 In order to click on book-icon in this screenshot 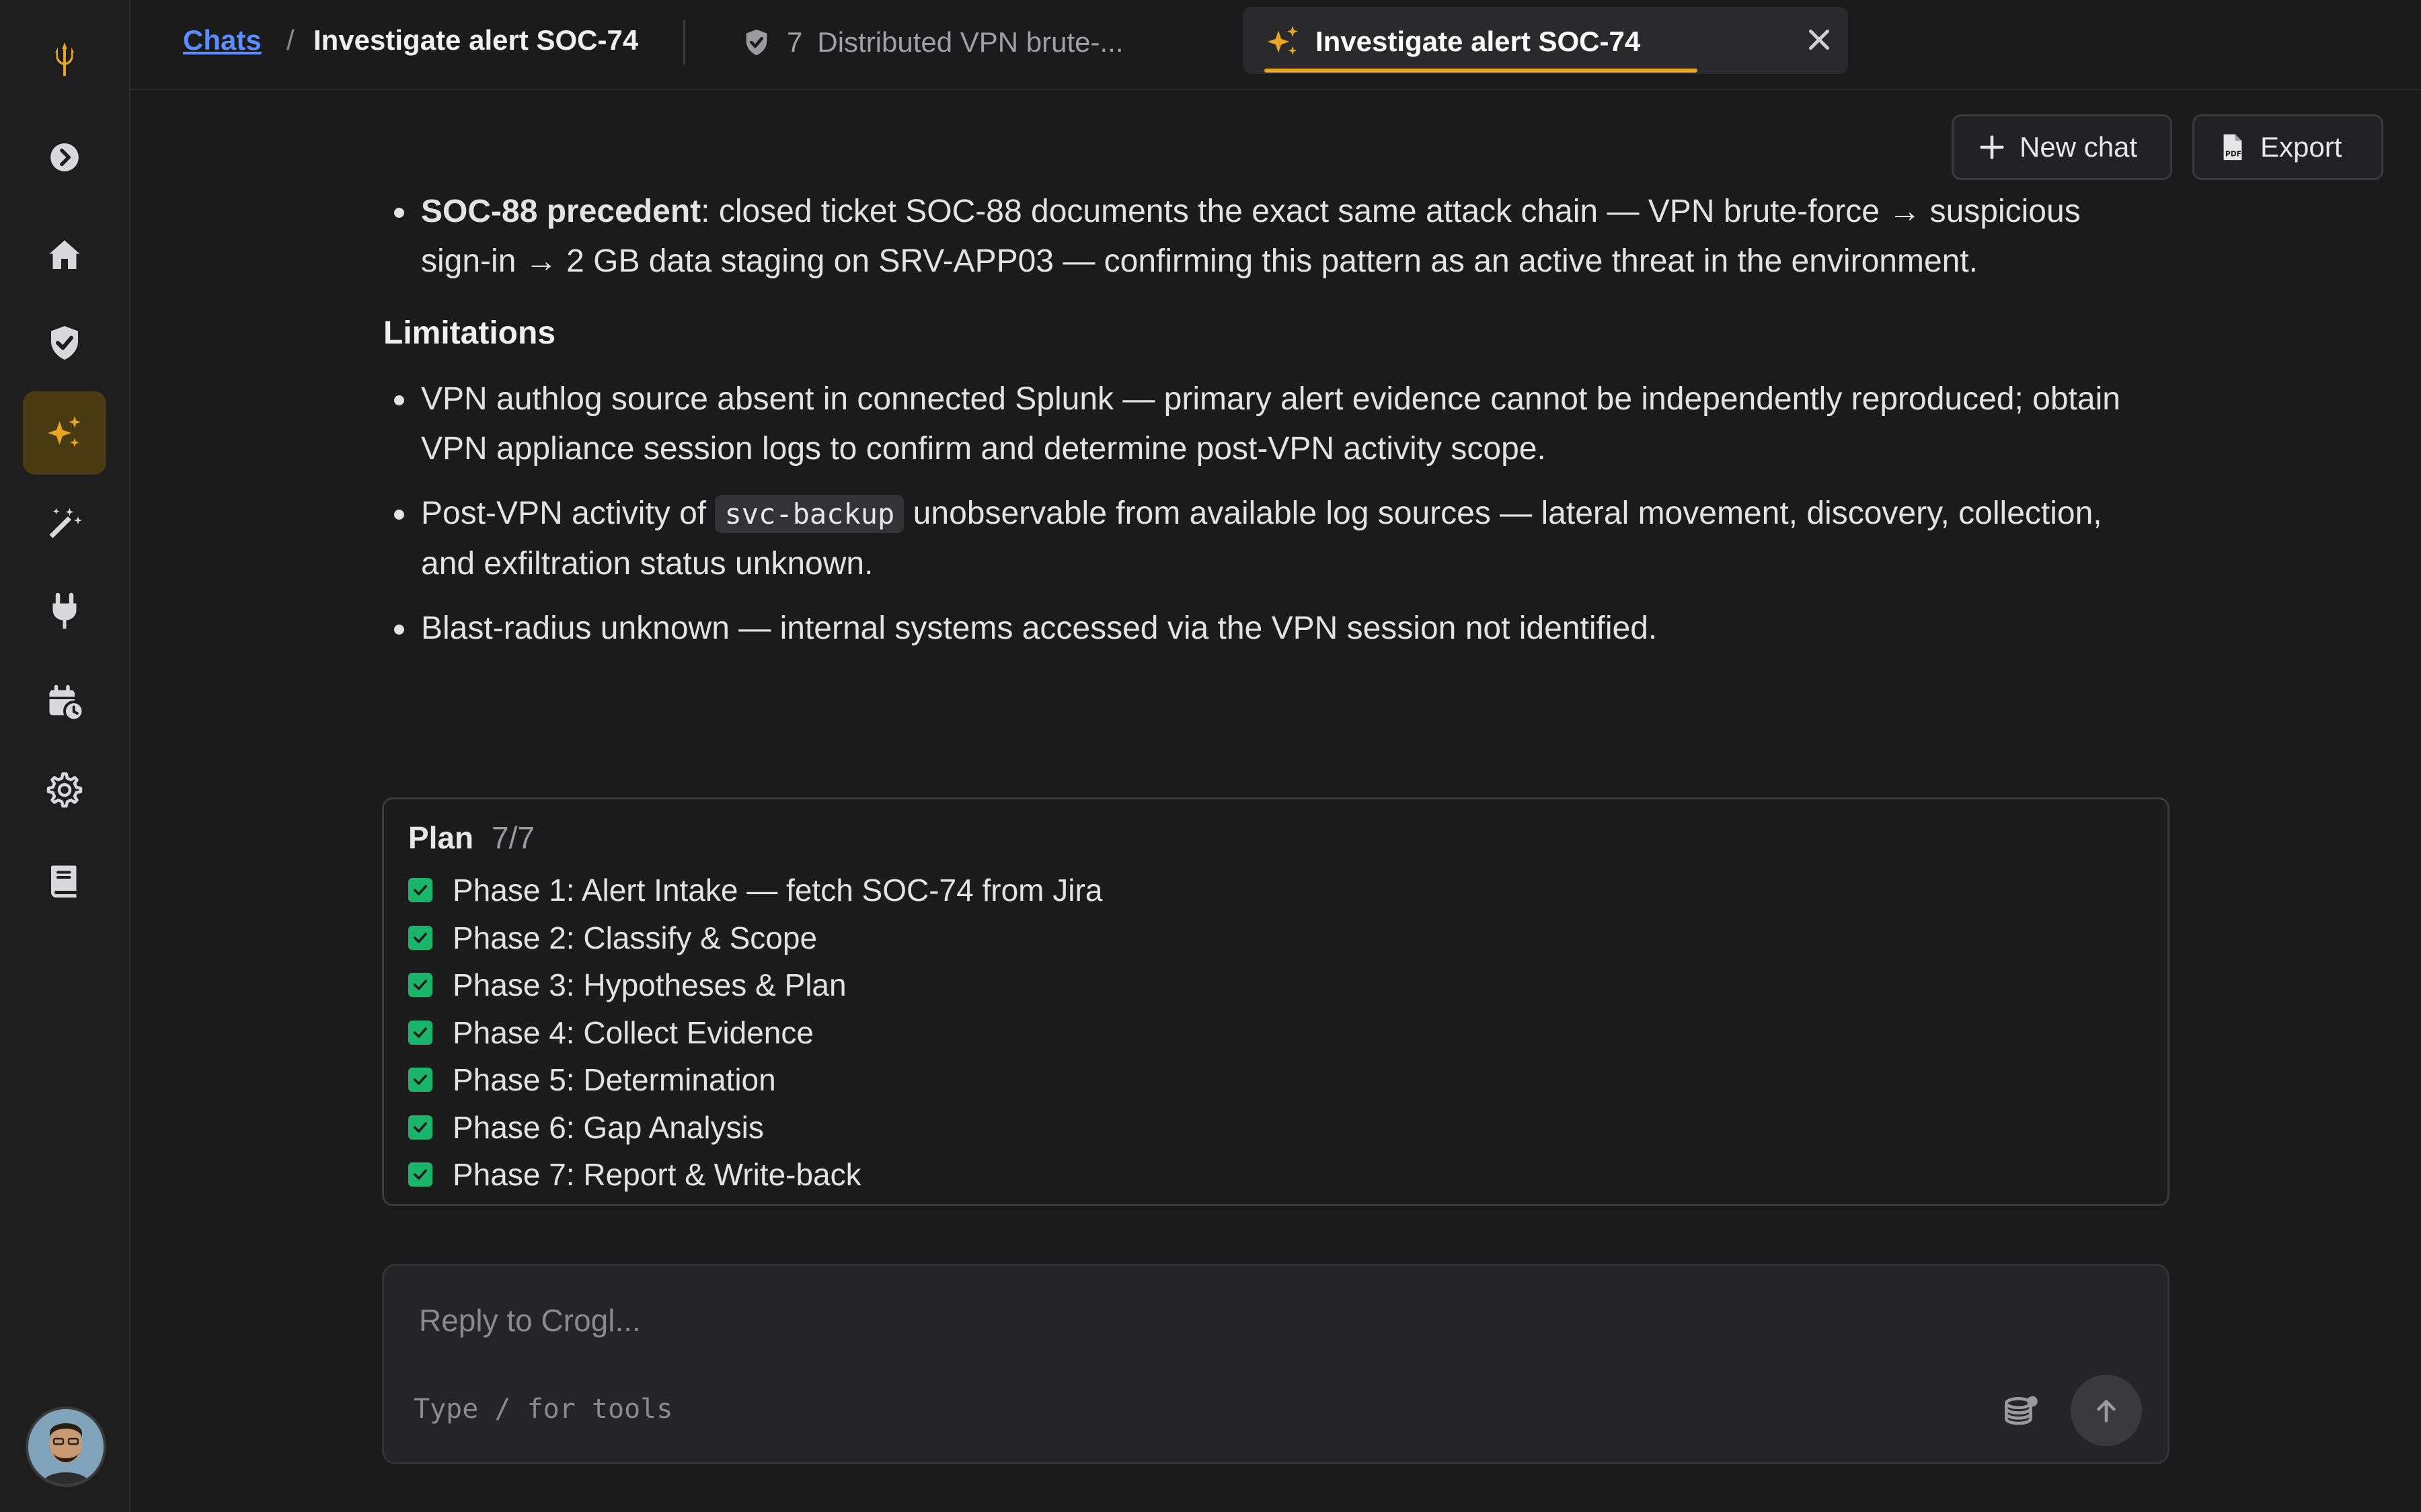, I will do `click(64, 881)`.